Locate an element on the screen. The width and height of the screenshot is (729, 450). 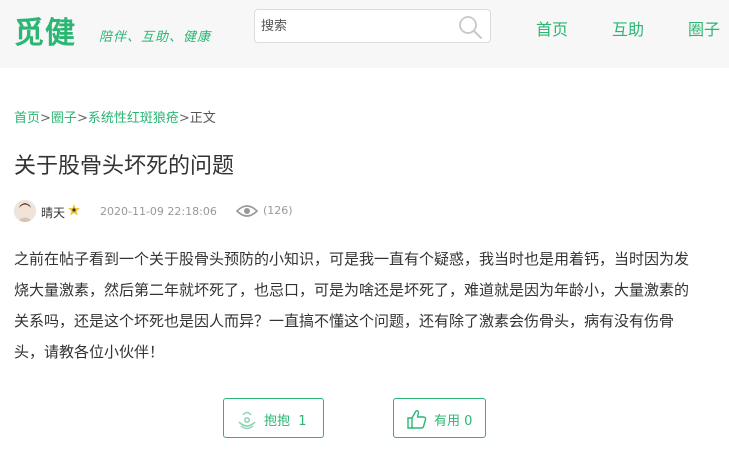
avatar-image is located at coordinates (25, 211).